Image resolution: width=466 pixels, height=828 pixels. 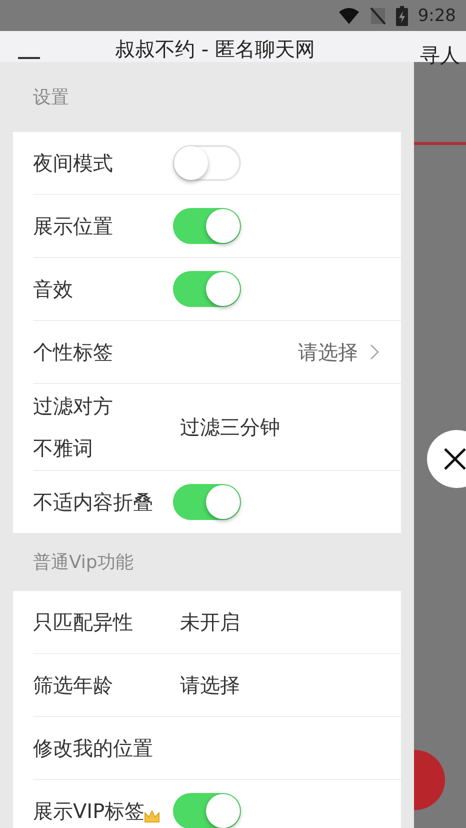 What do you see at coordinates (83, 622) in the screenshot?
I see `setting-label: 只匹配异性` at bounding box center [83, 622].